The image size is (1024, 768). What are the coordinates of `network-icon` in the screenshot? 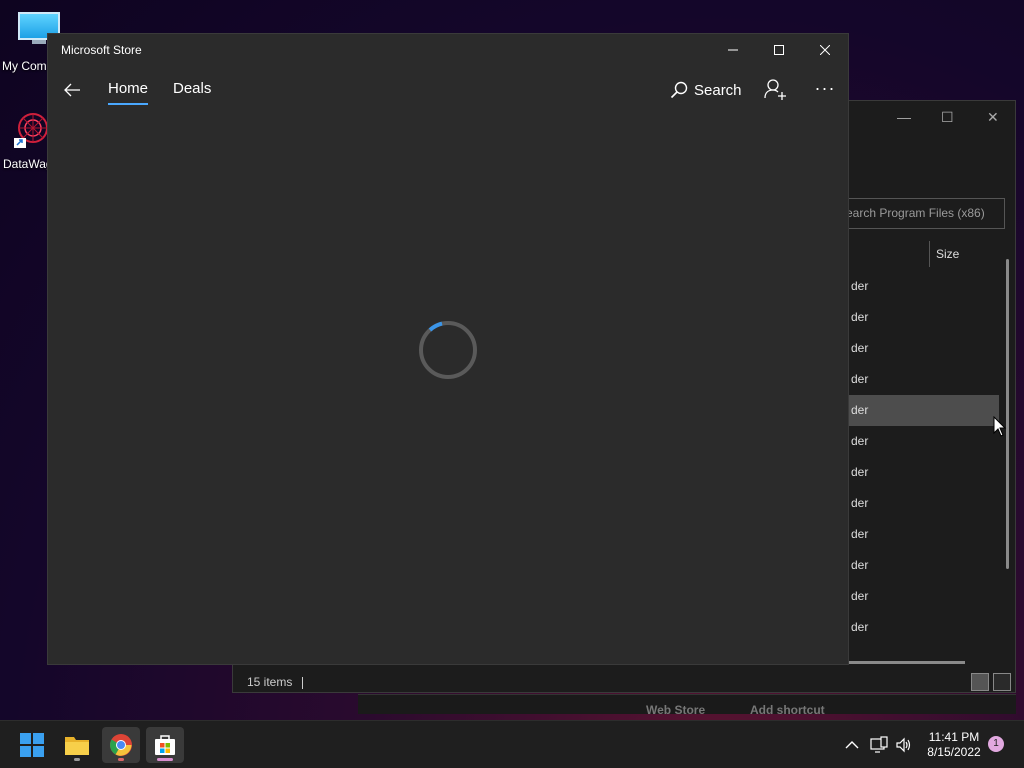 It's located at (879, 745).